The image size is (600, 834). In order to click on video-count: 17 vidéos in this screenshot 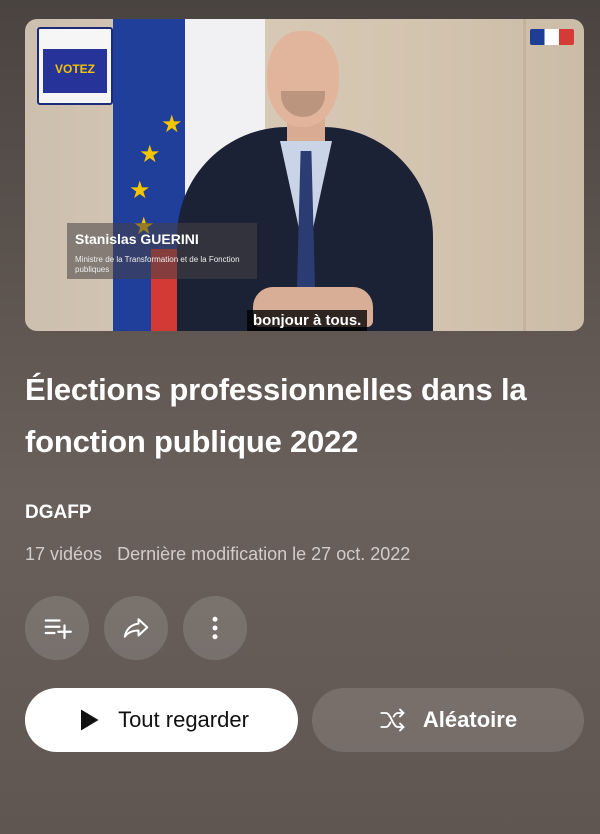, I will do `click(64, 554)`.